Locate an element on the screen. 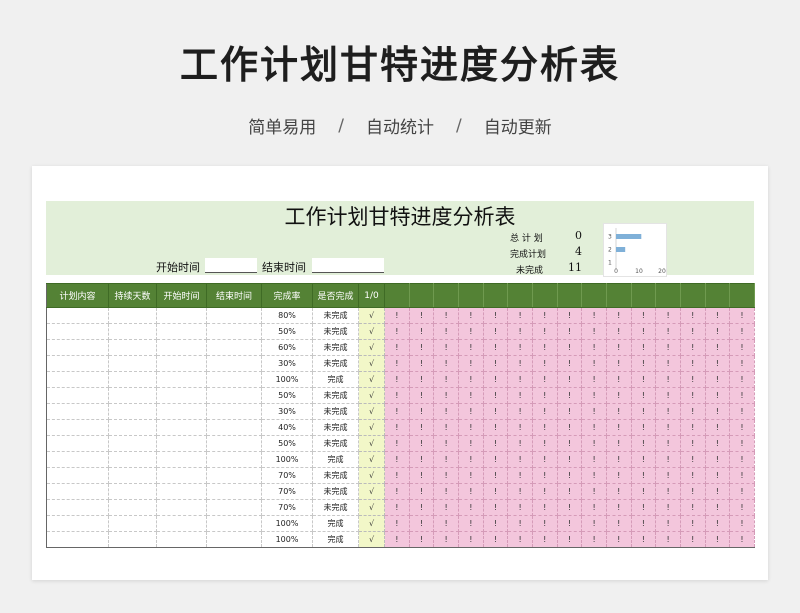 Image resolution: width=800 pixels, height=613 pixels. column-header: 持续天数 is located at coordinates (132, 295).